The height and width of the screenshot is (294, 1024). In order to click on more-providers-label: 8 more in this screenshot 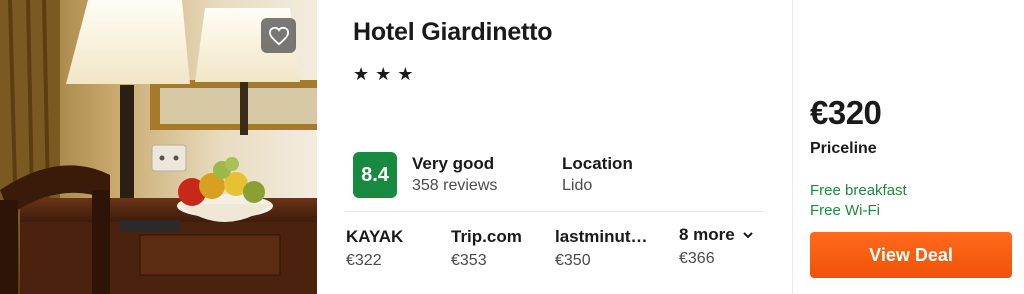, I will do `click(707, 234)`.